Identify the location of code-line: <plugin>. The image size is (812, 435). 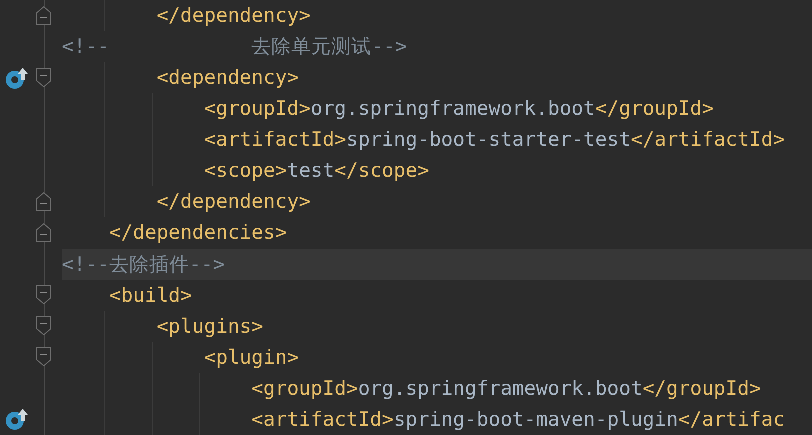
(437, 357).